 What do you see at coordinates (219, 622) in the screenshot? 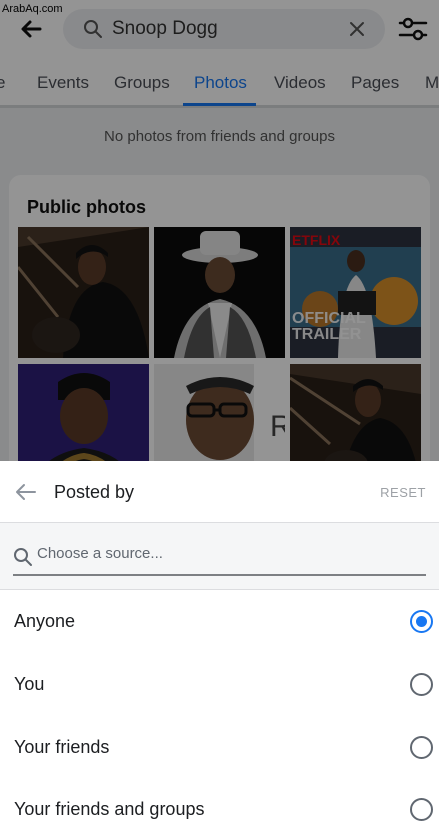
I see `option-anyone: Anyone` at bounding box center [219, 622].